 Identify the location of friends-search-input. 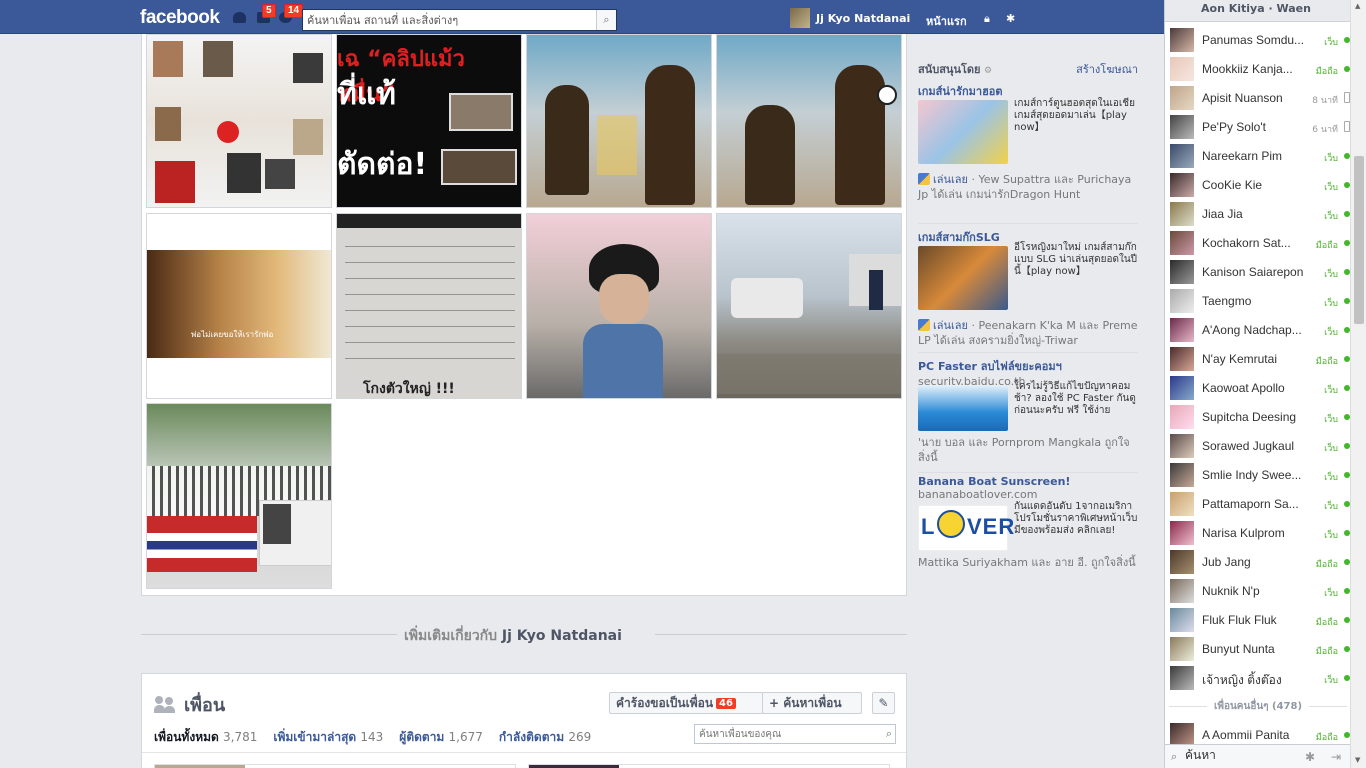
(785, 734).